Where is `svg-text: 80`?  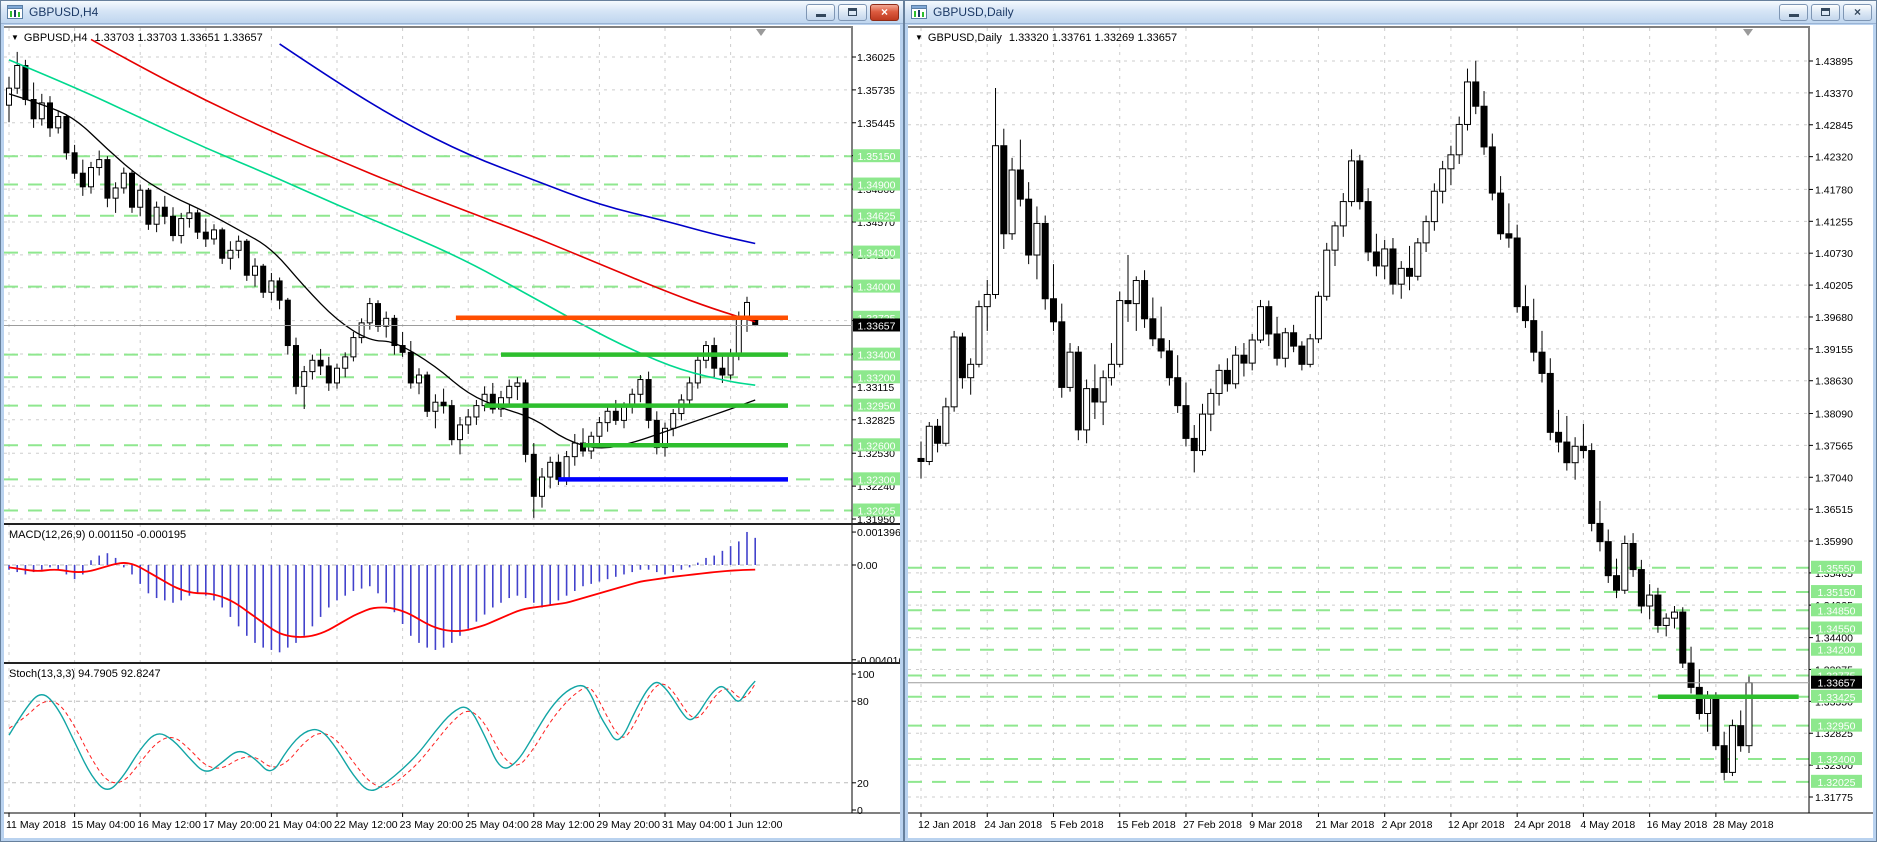
svg-text: 80 is located at coordinates (863, 702).